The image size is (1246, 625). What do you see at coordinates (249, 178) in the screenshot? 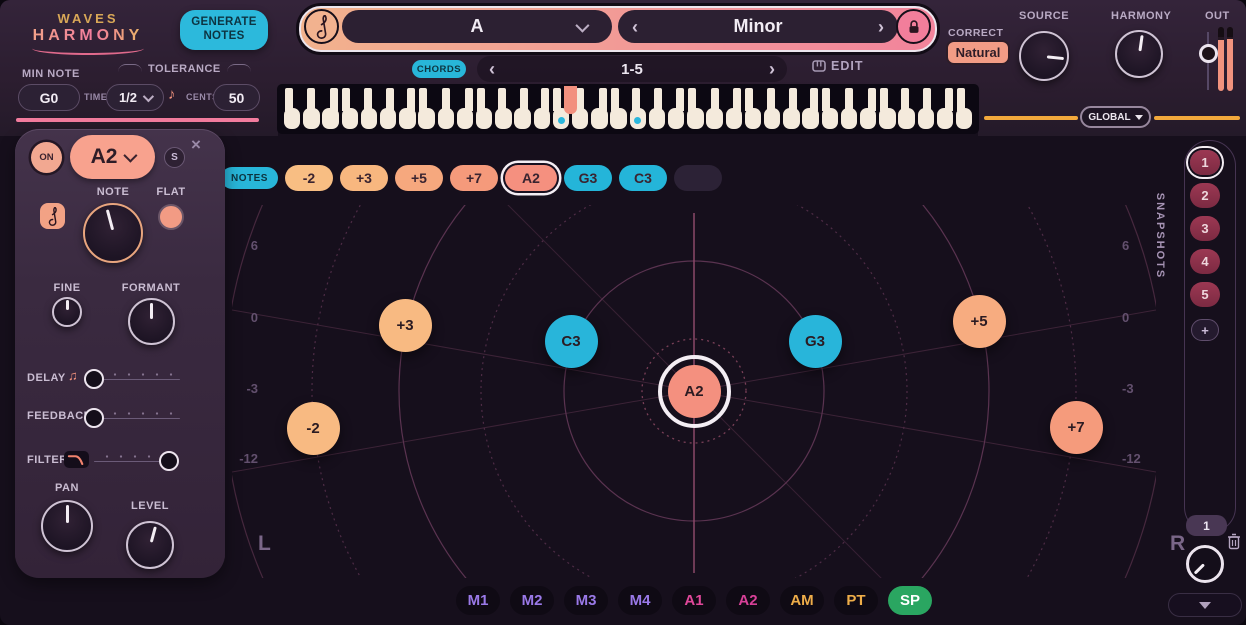
I see `notes-row-header: NOTES` at bounding box center [249, 178].